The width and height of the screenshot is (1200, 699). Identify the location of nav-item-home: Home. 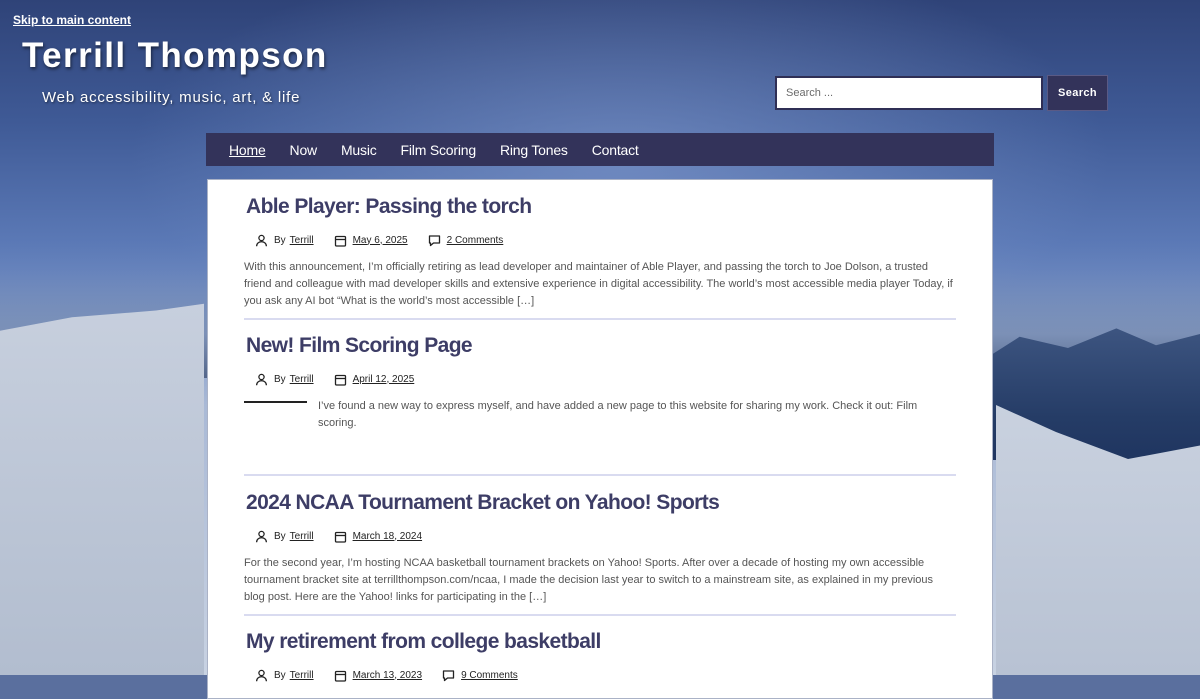
(247, 150).